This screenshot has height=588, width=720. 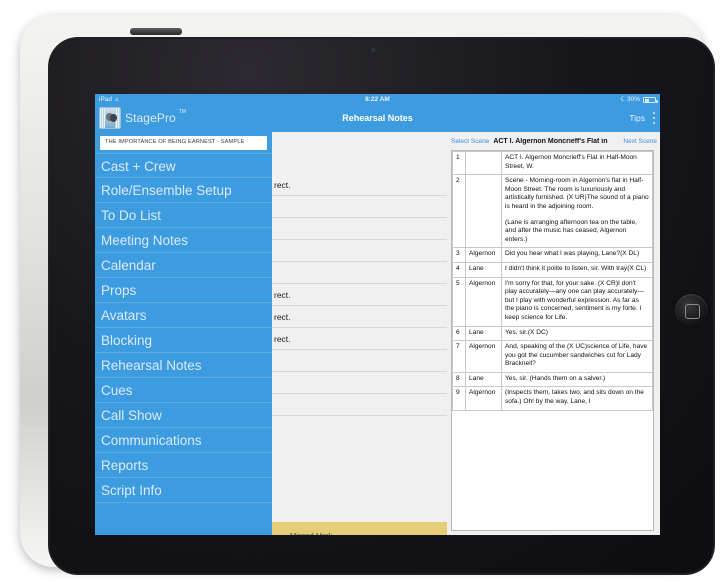 What do you see at coordinates (641, 141) in the screenshot?
I see `next-scene-button: Next Scene` at bounding box center [641, 141].